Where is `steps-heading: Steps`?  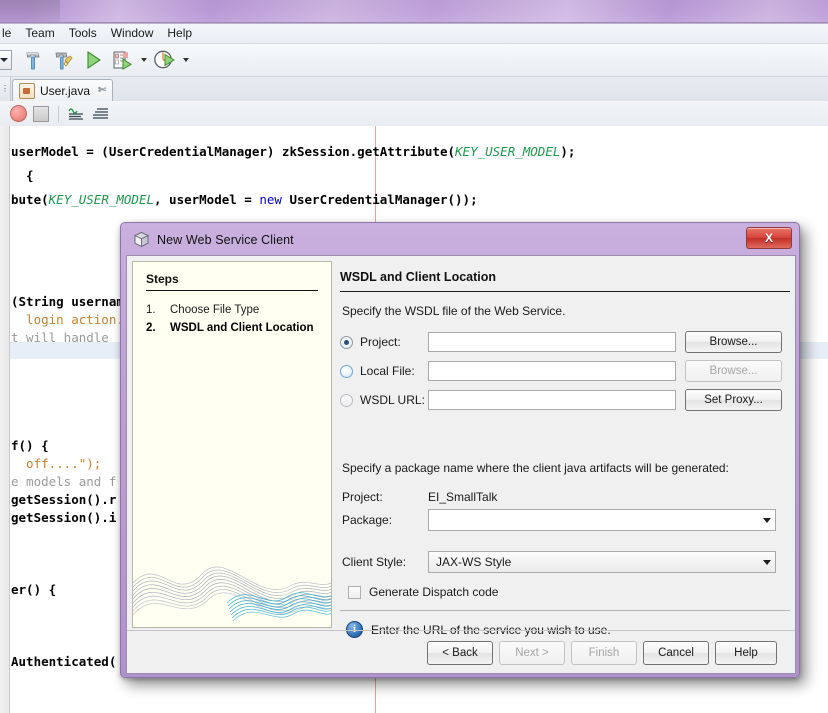
steps-heading: Steps is located at coordinates (162, 279).